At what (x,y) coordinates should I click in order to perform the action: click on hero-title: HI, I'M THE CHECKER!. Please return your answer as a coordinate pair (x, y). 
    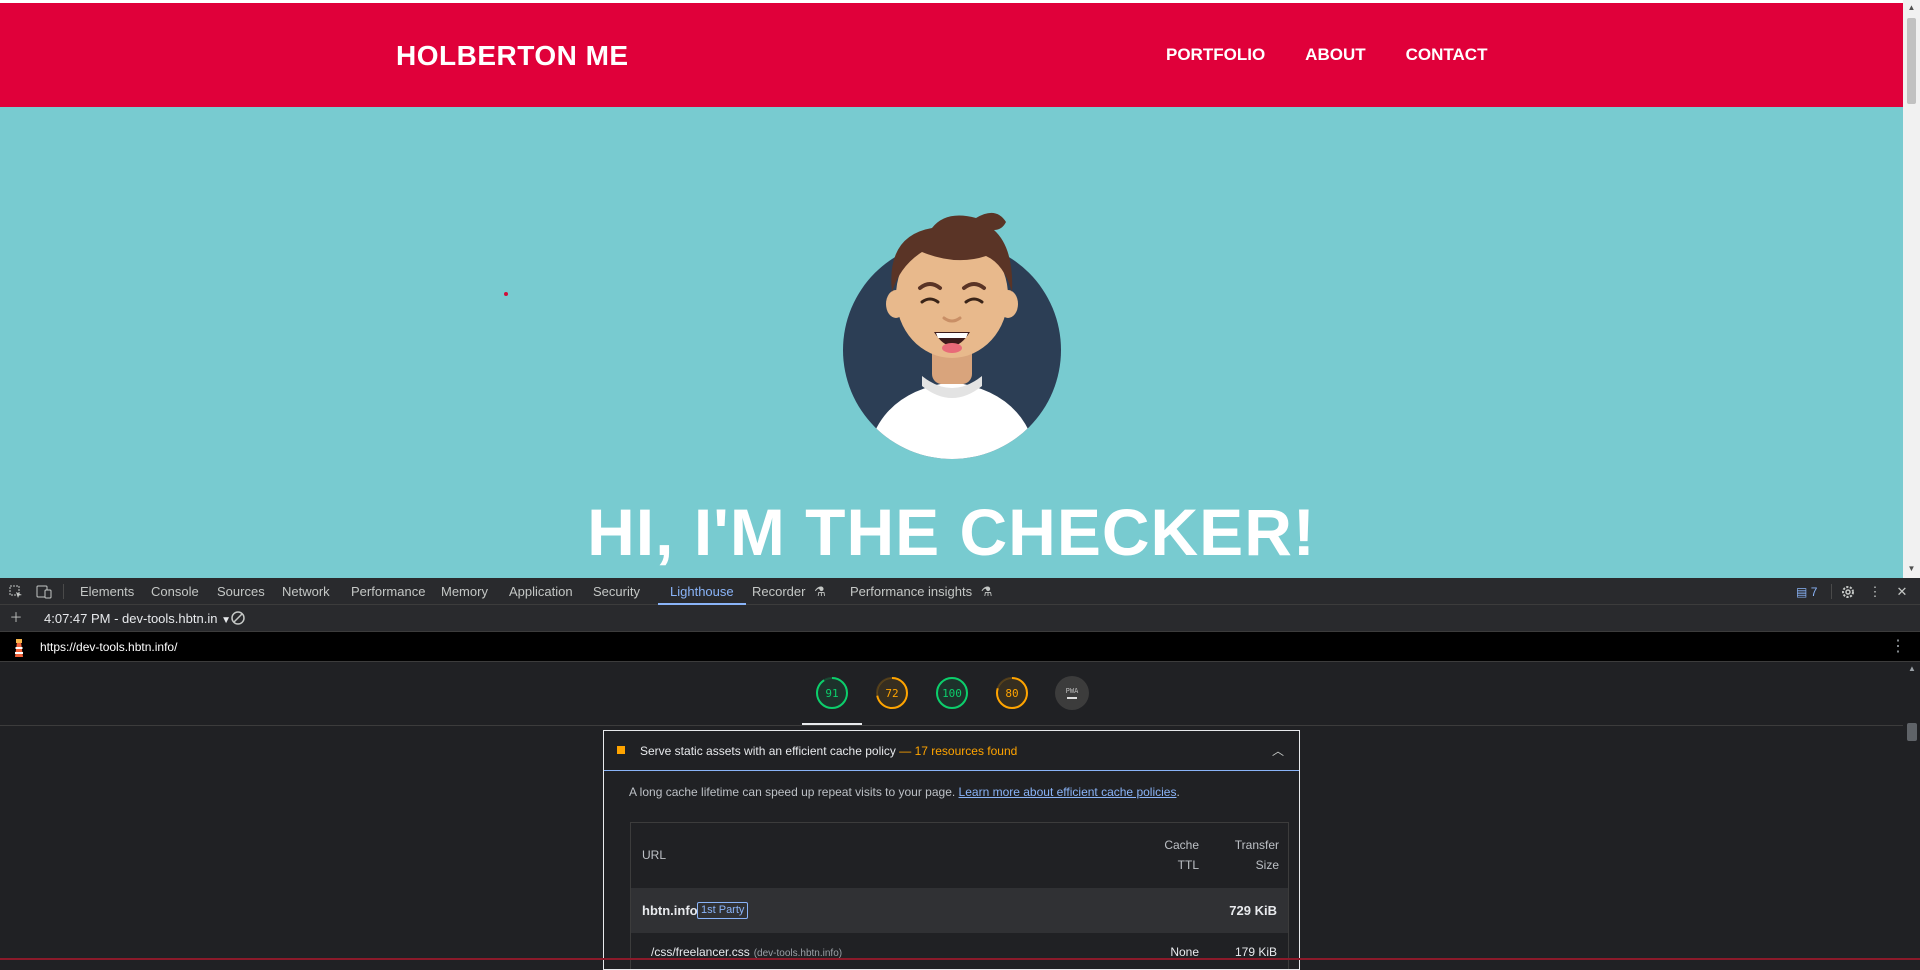
    Looking at the image, I should click on (951, 532).